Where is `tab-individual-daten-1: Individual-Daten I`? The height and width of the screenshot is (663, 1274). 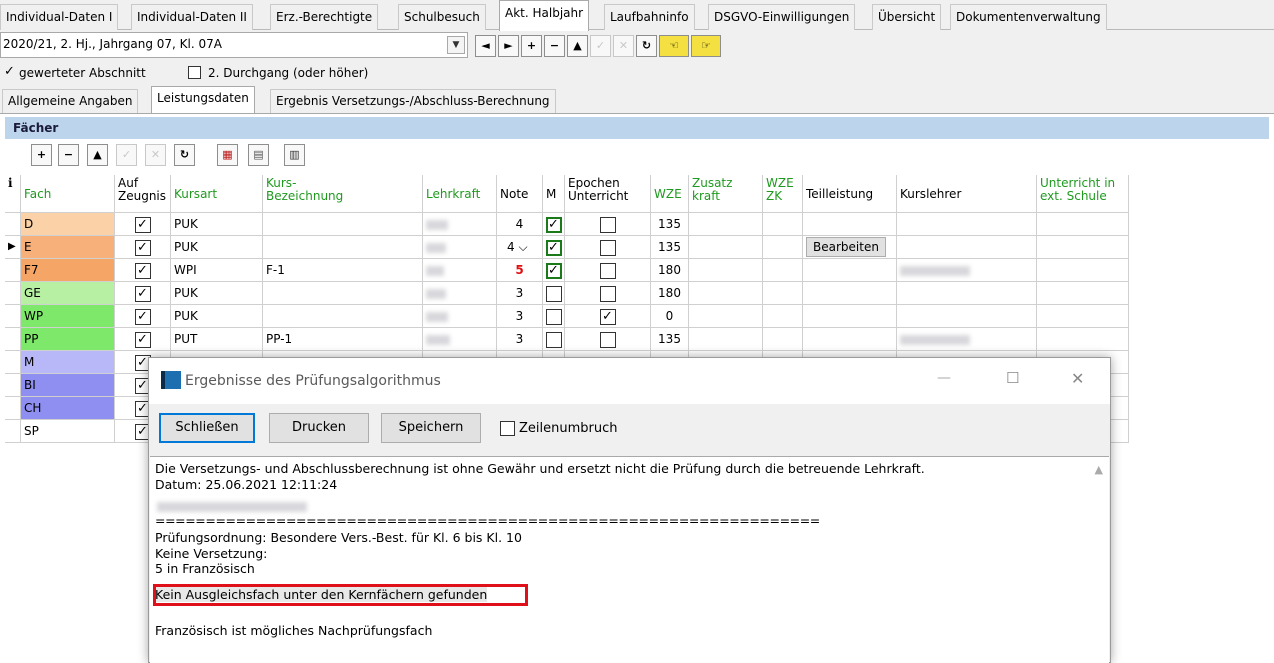 tab-individual-daten-1: Individual-Daten I is located at coordinates (59, 17).